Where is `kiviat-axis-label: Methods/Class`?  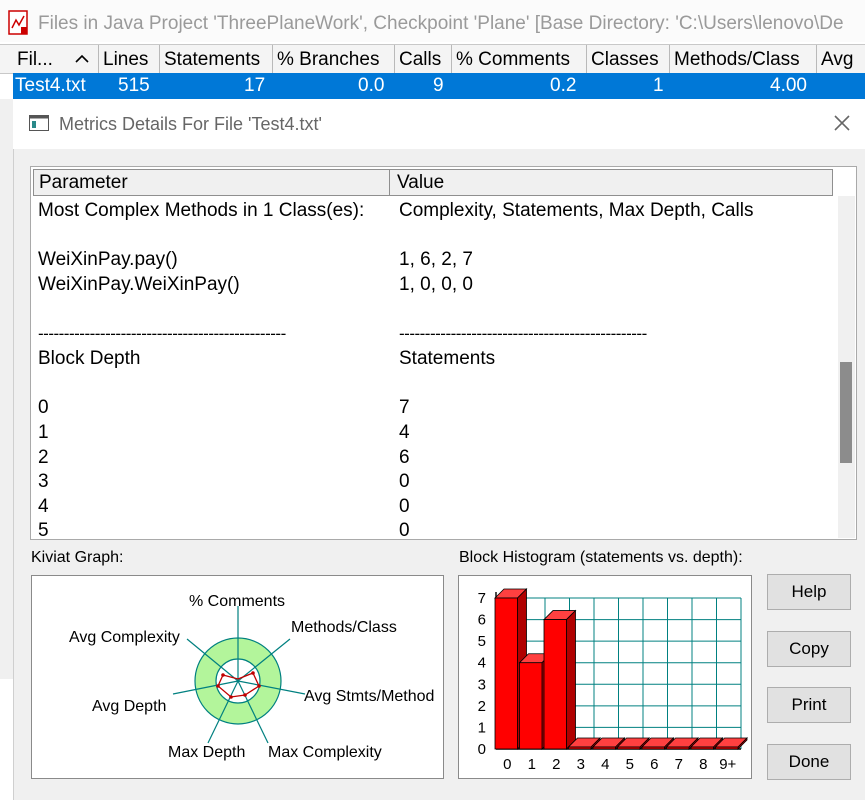
kiviat-axis-label: Methods/Class is located at coordinates (344, 627).